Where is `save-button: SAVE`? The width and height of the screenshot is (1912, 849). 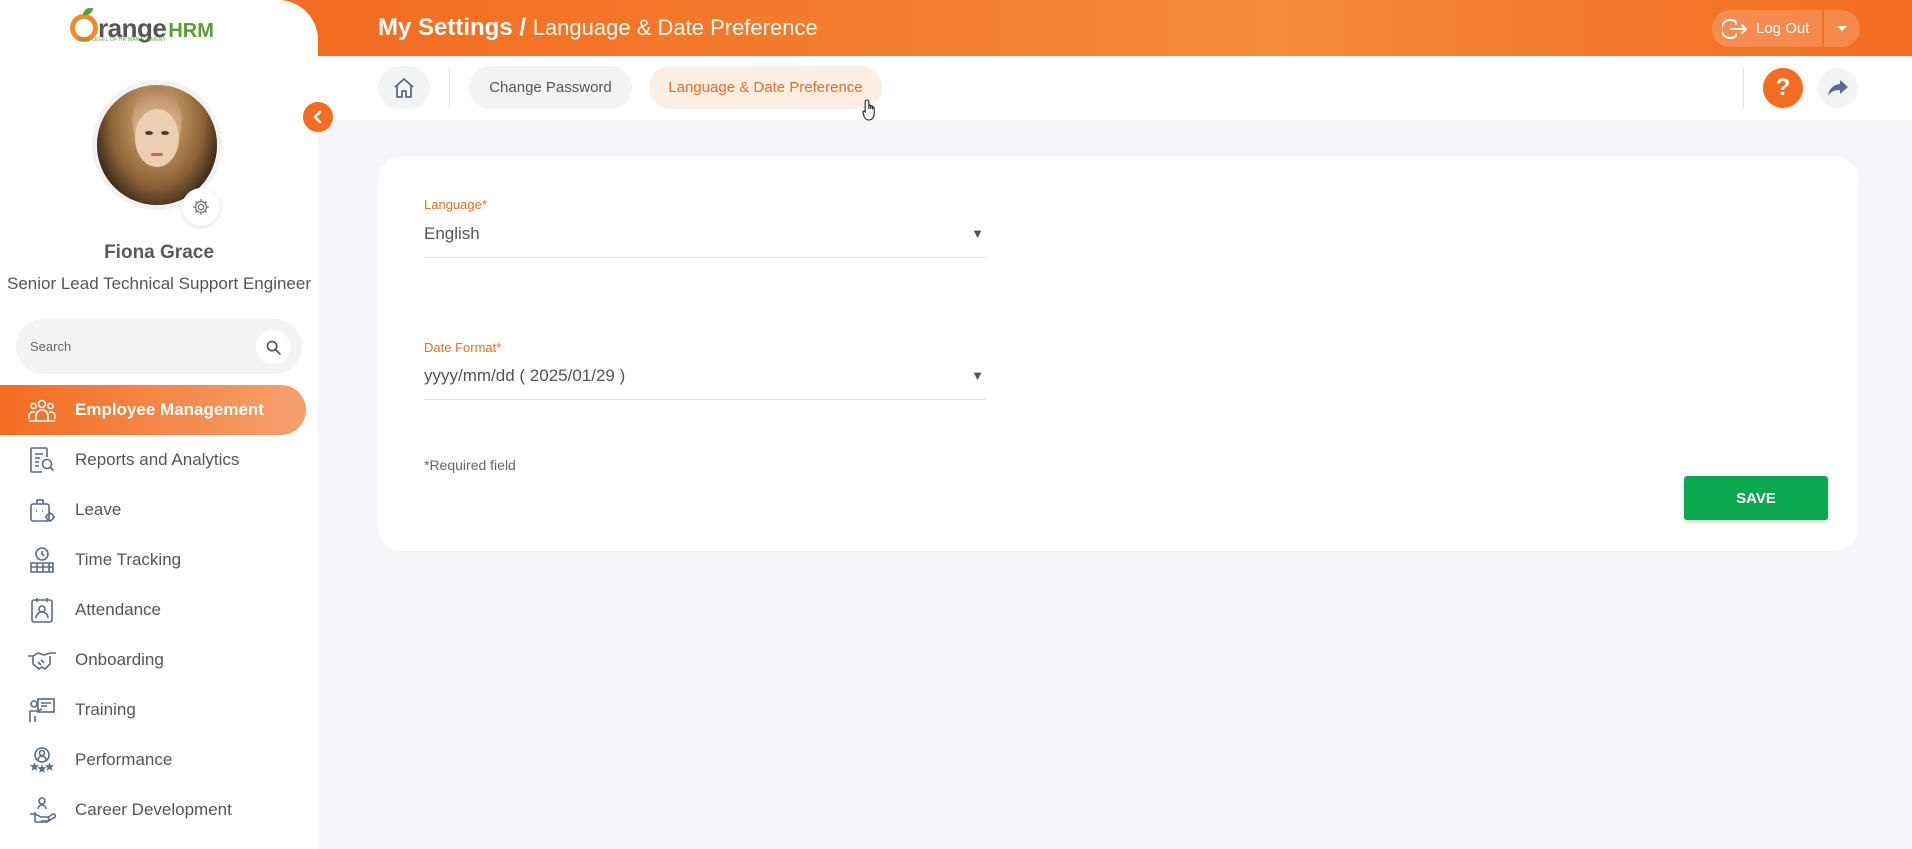 save-button: SAVE is located at coordinates (1756, 498).